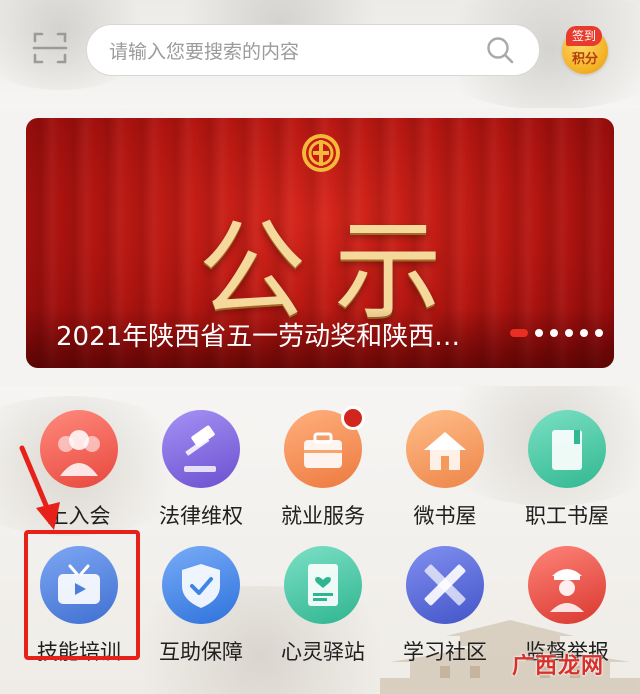 The height and width of the screenshot is (694, 640). I want to click on grid-item-label: 职工书屋, so click(567, 516).